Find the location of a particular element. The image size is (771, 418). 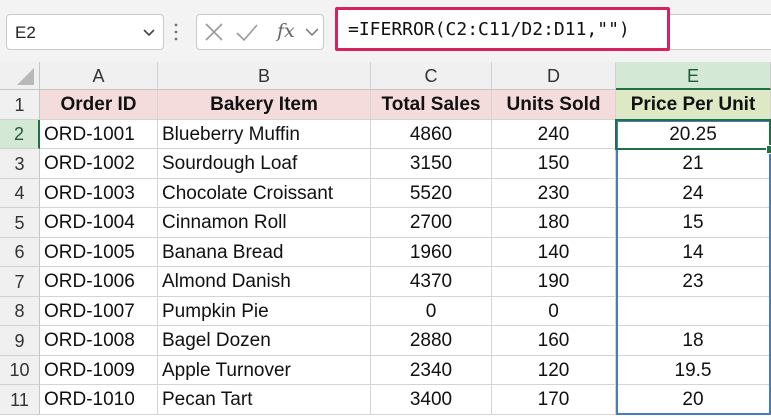

row-header: 8 is located at coordinates (20, 311).